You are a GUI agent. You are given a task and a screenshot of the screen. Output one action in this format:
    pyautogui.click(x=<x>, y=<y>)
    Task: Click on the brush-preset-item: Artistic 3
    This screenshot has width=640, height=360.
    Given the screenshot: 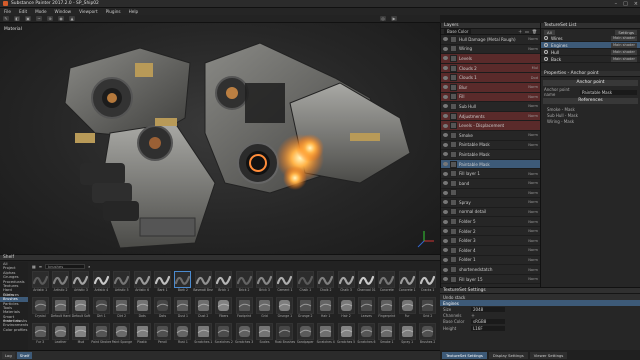 What is the action you would take?
    pyautogui.click(x=81, y=284)
    